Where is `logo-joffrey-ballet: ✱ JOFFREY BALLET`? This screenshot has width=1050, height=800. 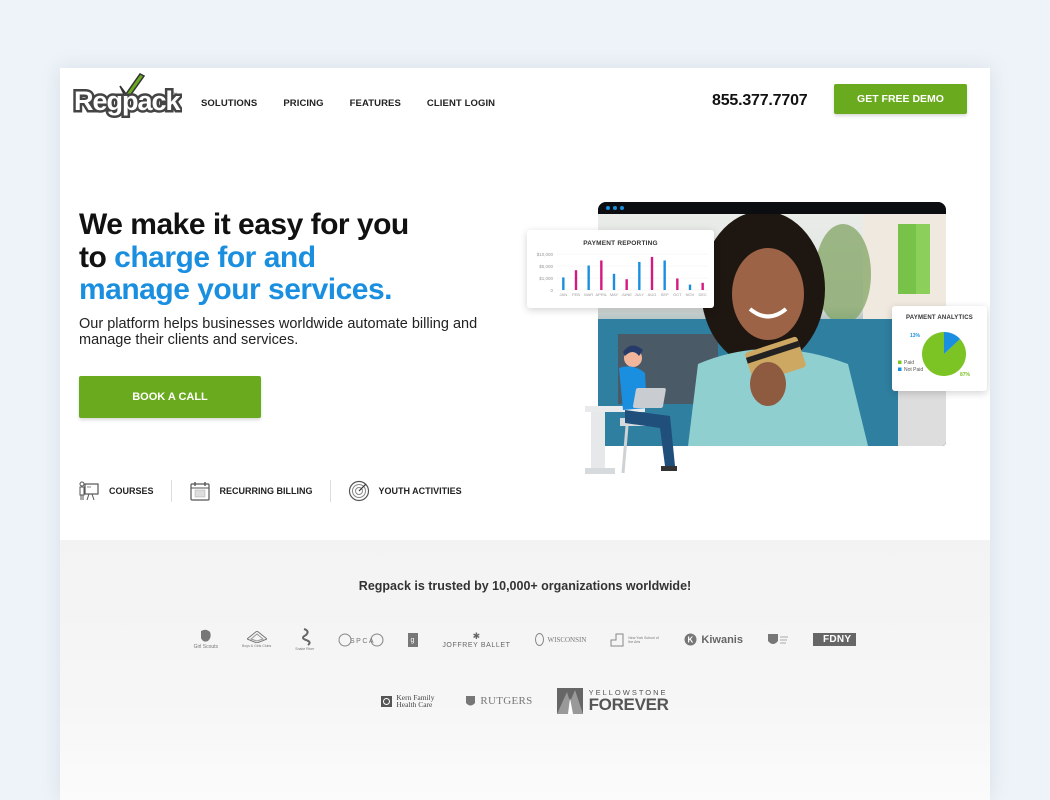 logo-joffrey-ballet: ✱ JOFFREY BALLET is located at coordinates (476, 639).